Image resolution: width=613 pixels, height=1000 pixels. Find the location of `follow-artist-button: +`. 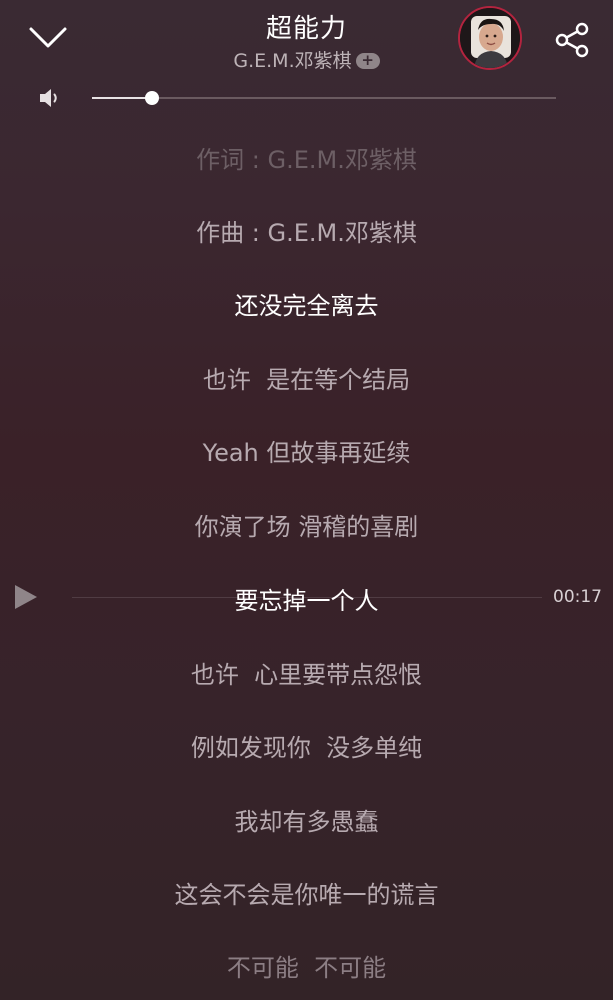

follow-artist-button: + is located at coordinates (367, 61).